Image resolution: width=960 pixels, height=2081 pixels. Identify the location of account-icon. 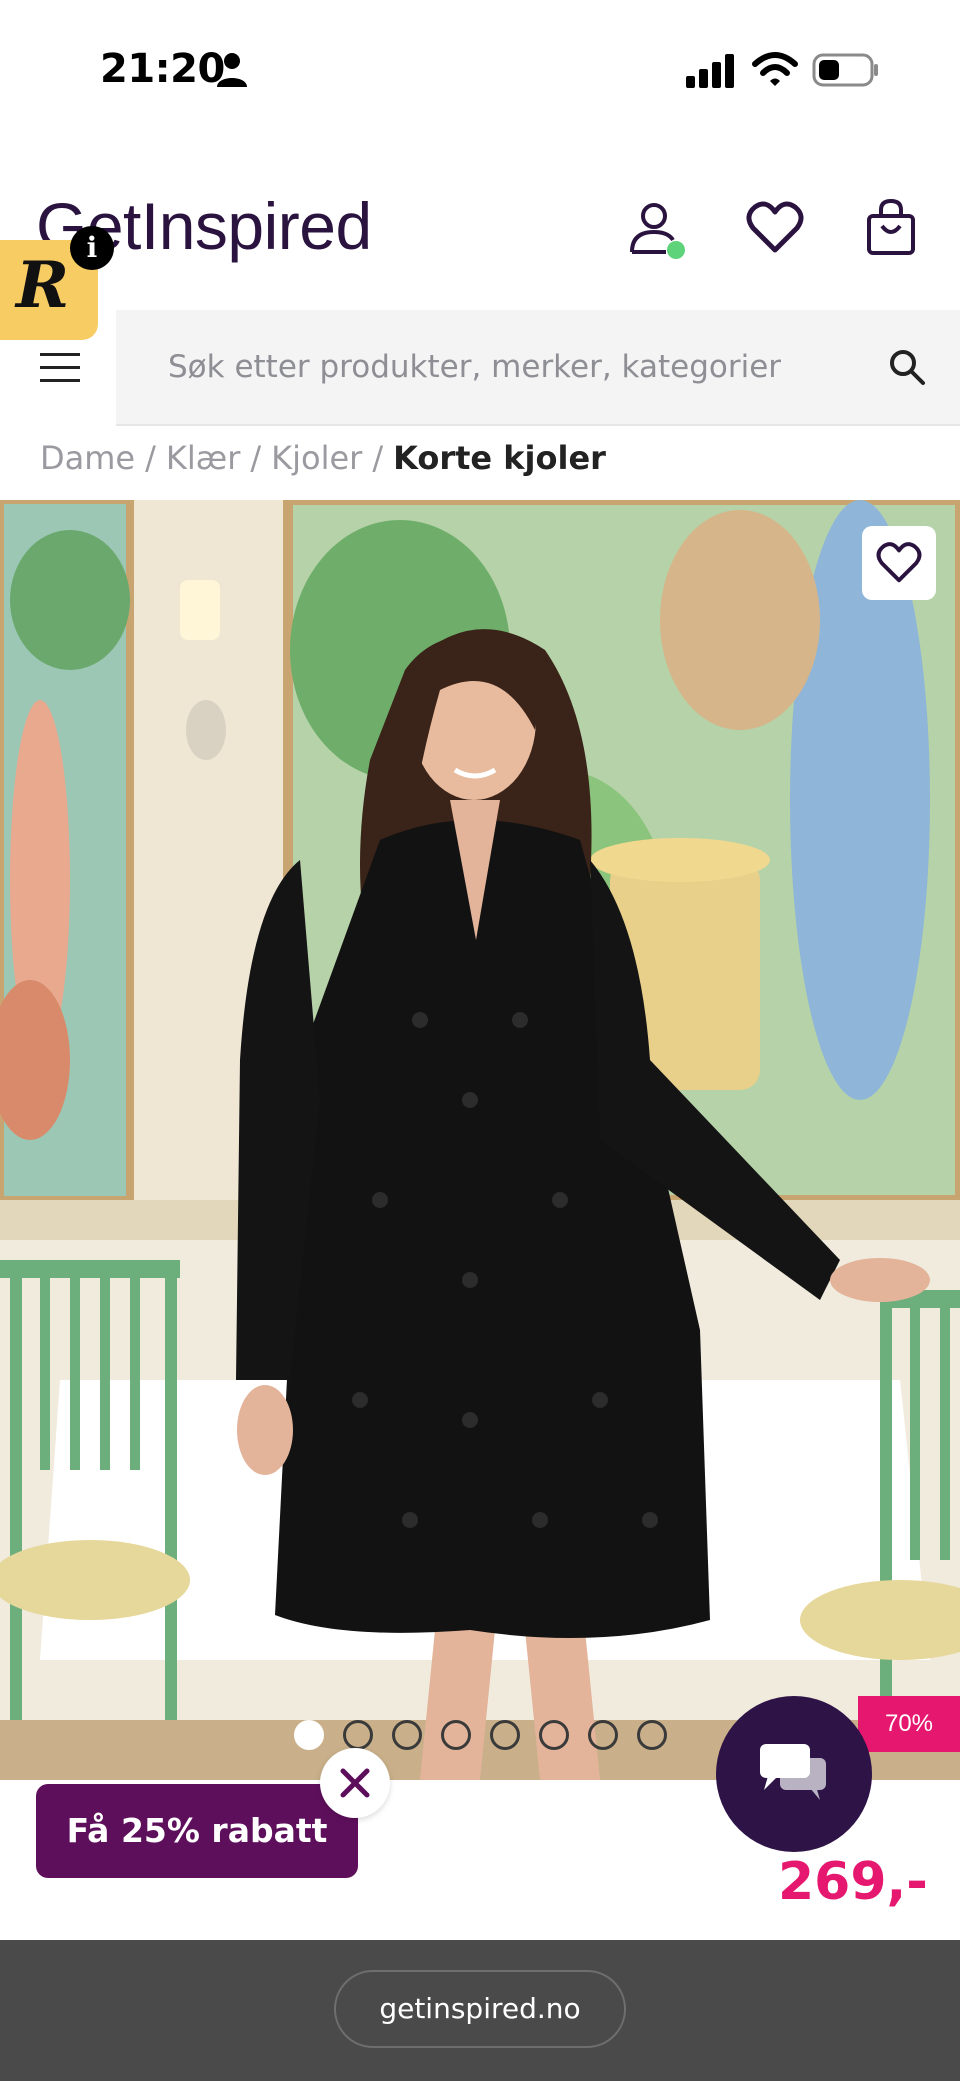
(658, 230).